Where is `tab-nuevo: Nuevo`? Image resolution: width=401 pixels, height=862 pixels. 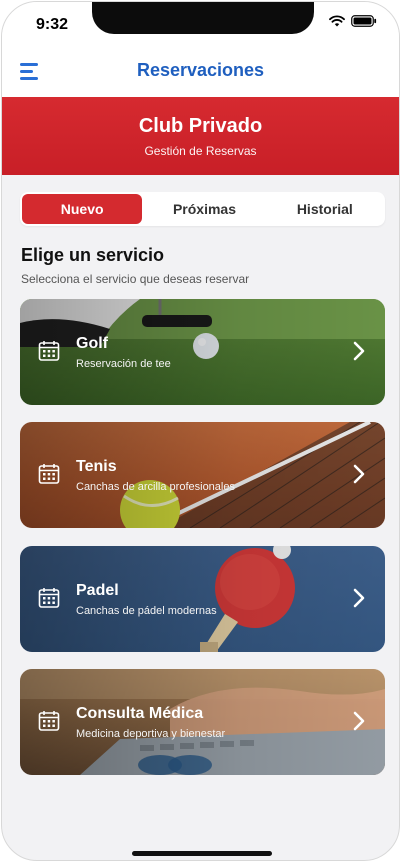
tab-nuevo: Nuevo is located at coordinates (82, 209).